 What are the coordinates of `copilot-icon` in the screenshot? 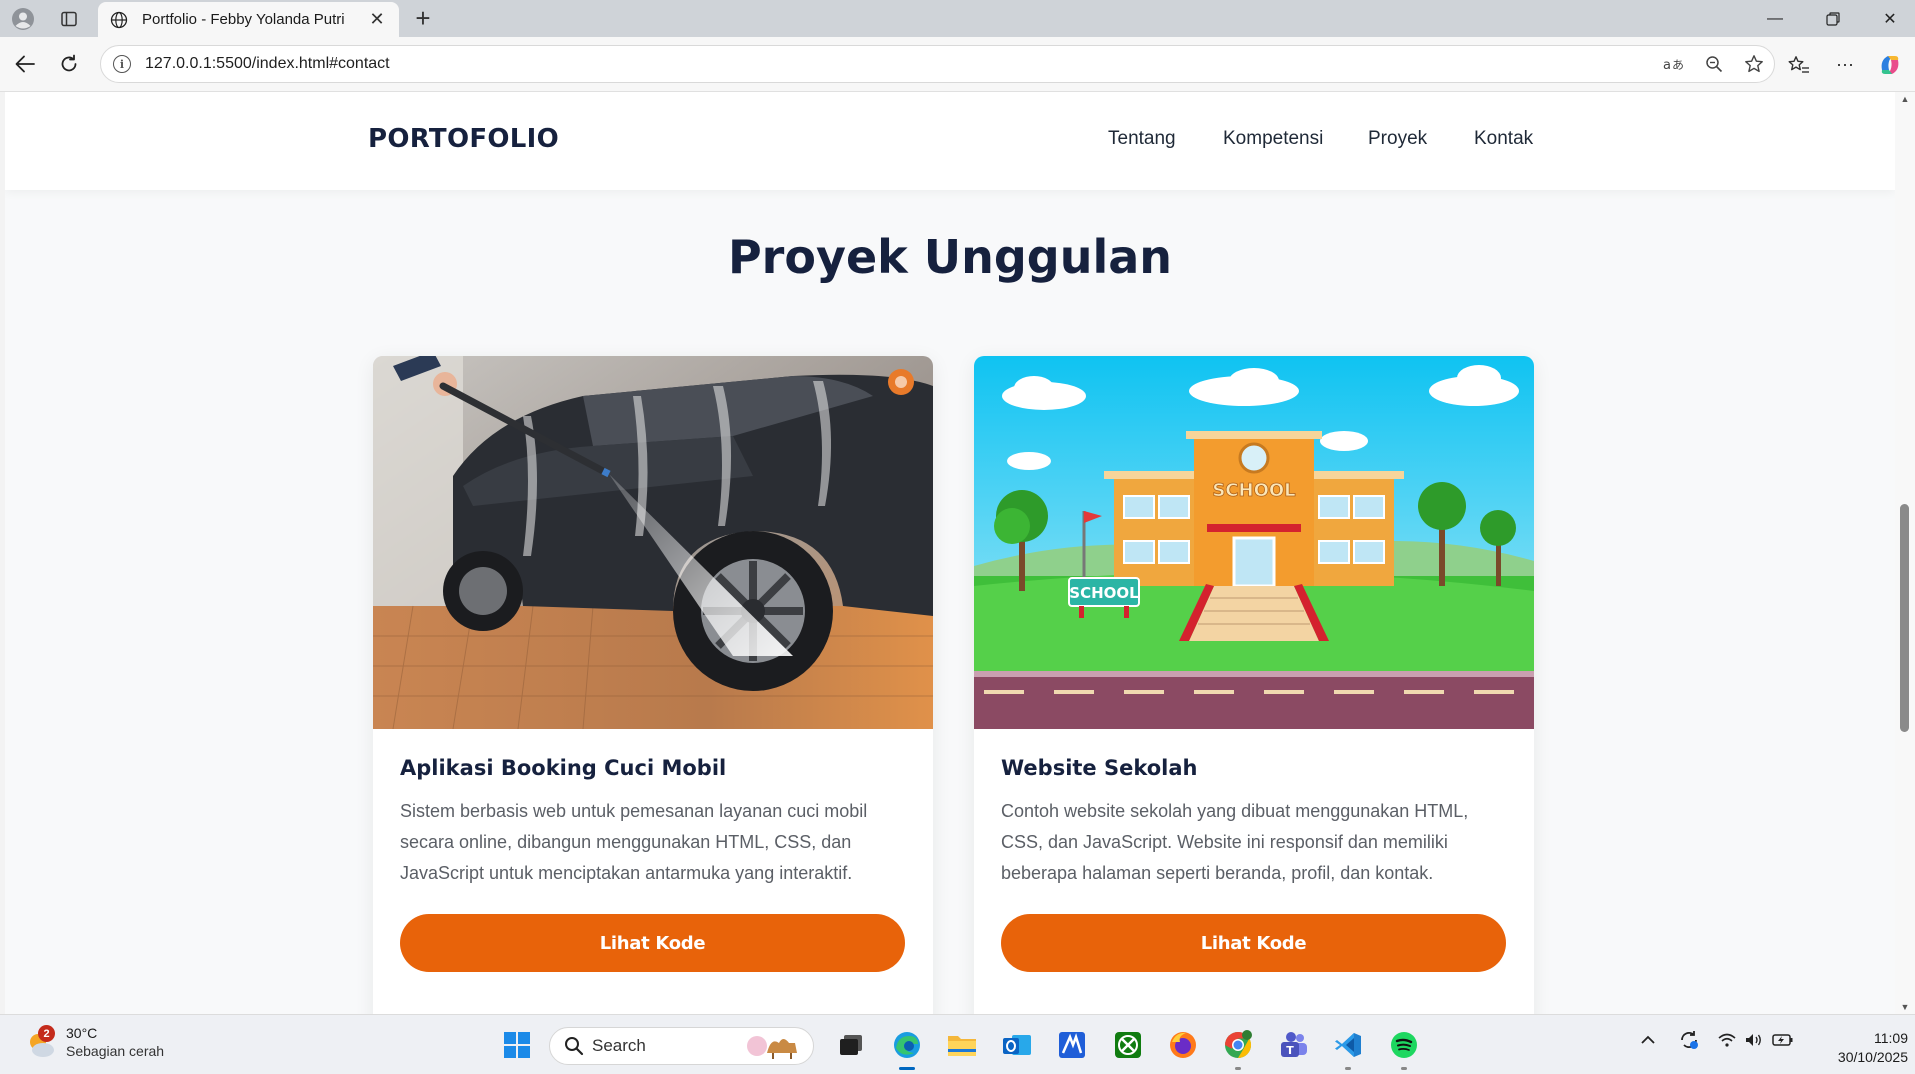 It's located at (1890, 65).